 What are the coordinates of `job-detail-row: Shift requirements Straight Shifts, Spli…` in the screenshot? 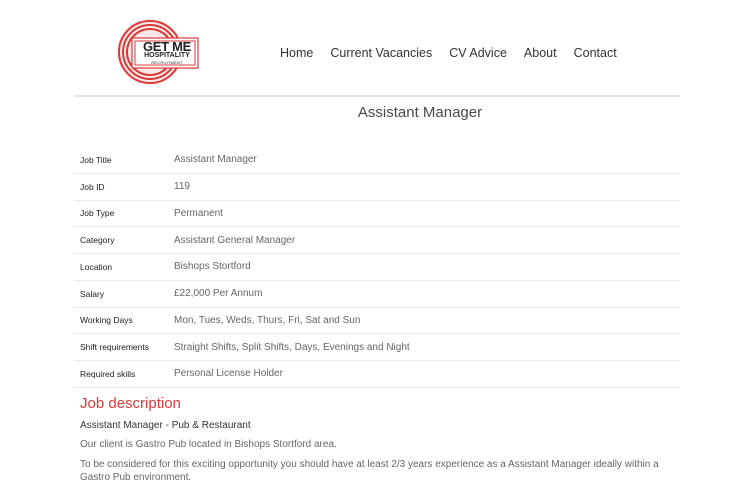 It's located at (377, 347).